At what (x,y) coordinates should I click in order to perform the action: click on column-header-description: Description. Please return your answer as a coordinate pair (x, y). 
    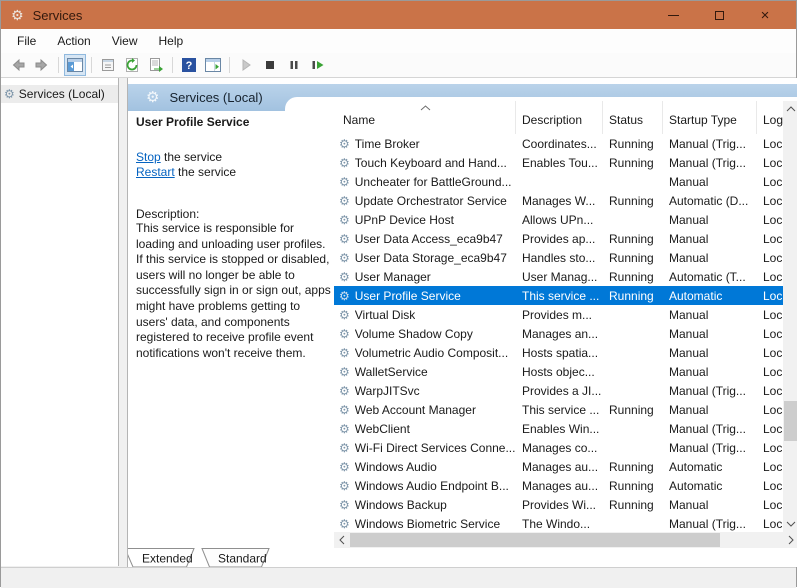
    Looking at the image, I should click on (559, 117).